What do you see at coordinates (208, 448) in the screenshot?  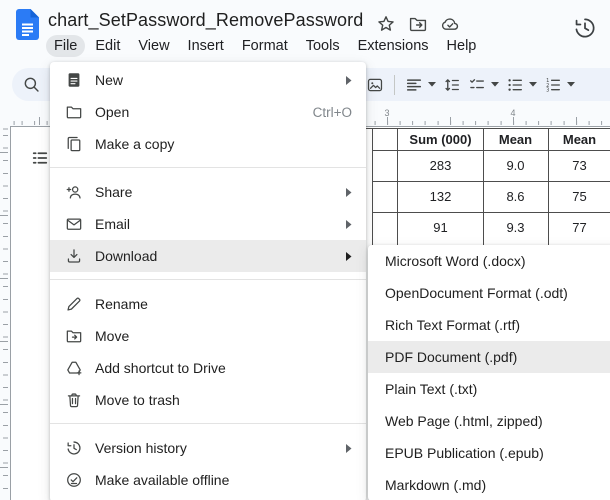 I see `menu-item-version-history: Version history` at bounding box center [208, 448].